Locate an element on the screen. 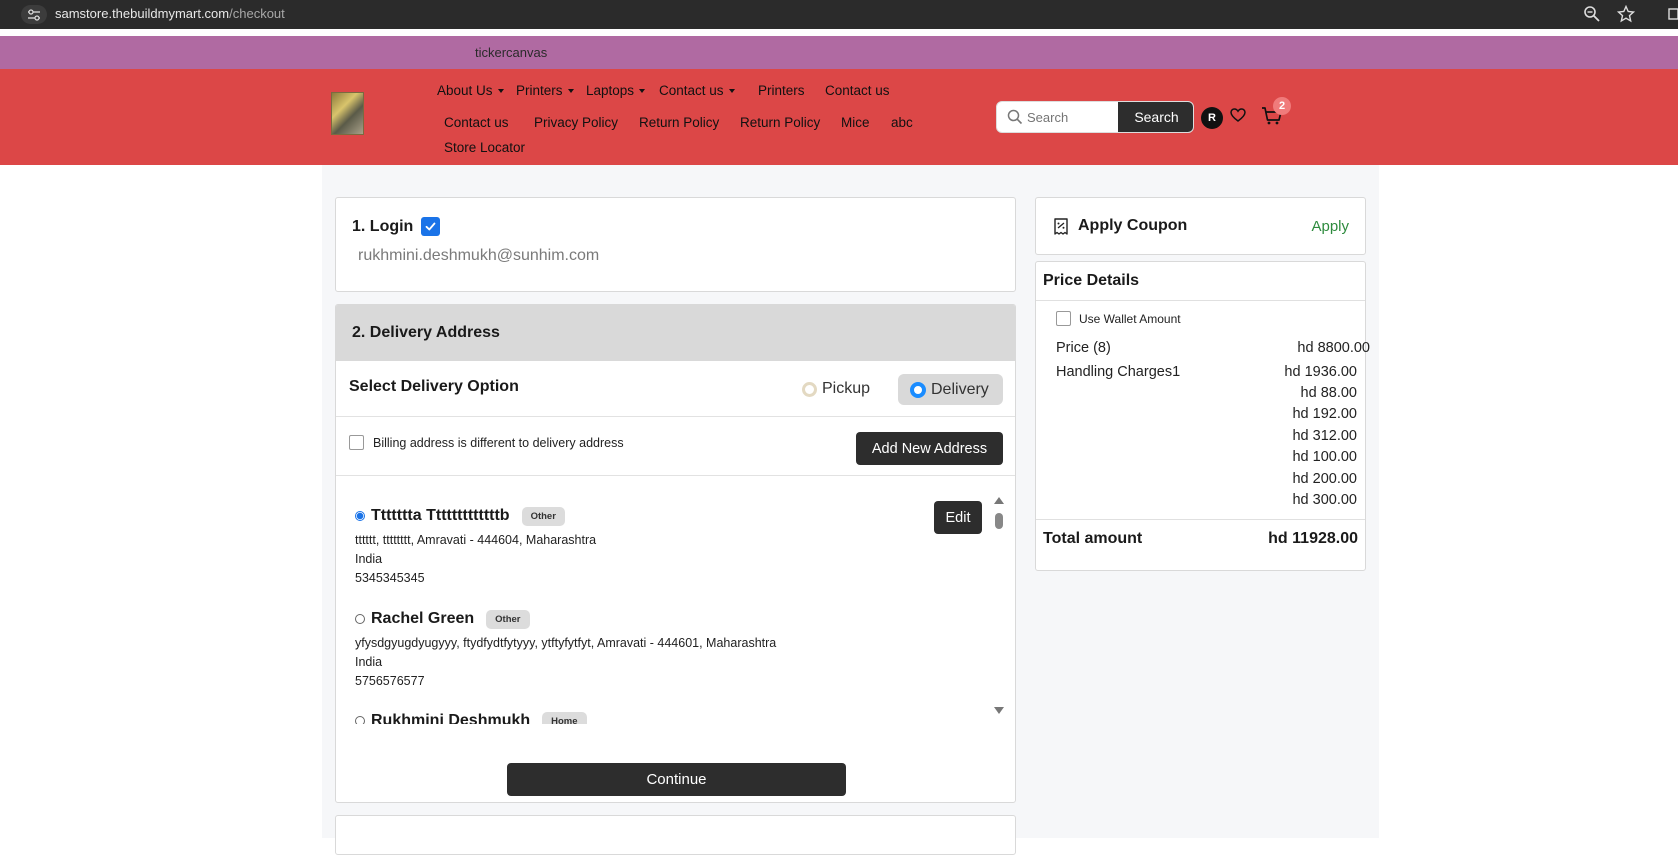 Image resolution: width=1678 pixels, height=855 pixels. nav-contact-us-2: Contact us is located at coordinates (476, 122).